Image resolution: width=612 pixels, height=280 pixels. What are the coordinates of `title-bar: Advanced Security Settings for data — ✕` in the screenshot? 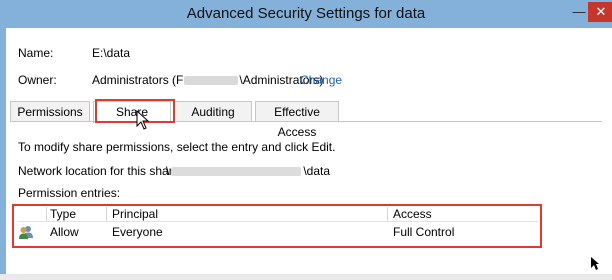 It's located at (306, 14).